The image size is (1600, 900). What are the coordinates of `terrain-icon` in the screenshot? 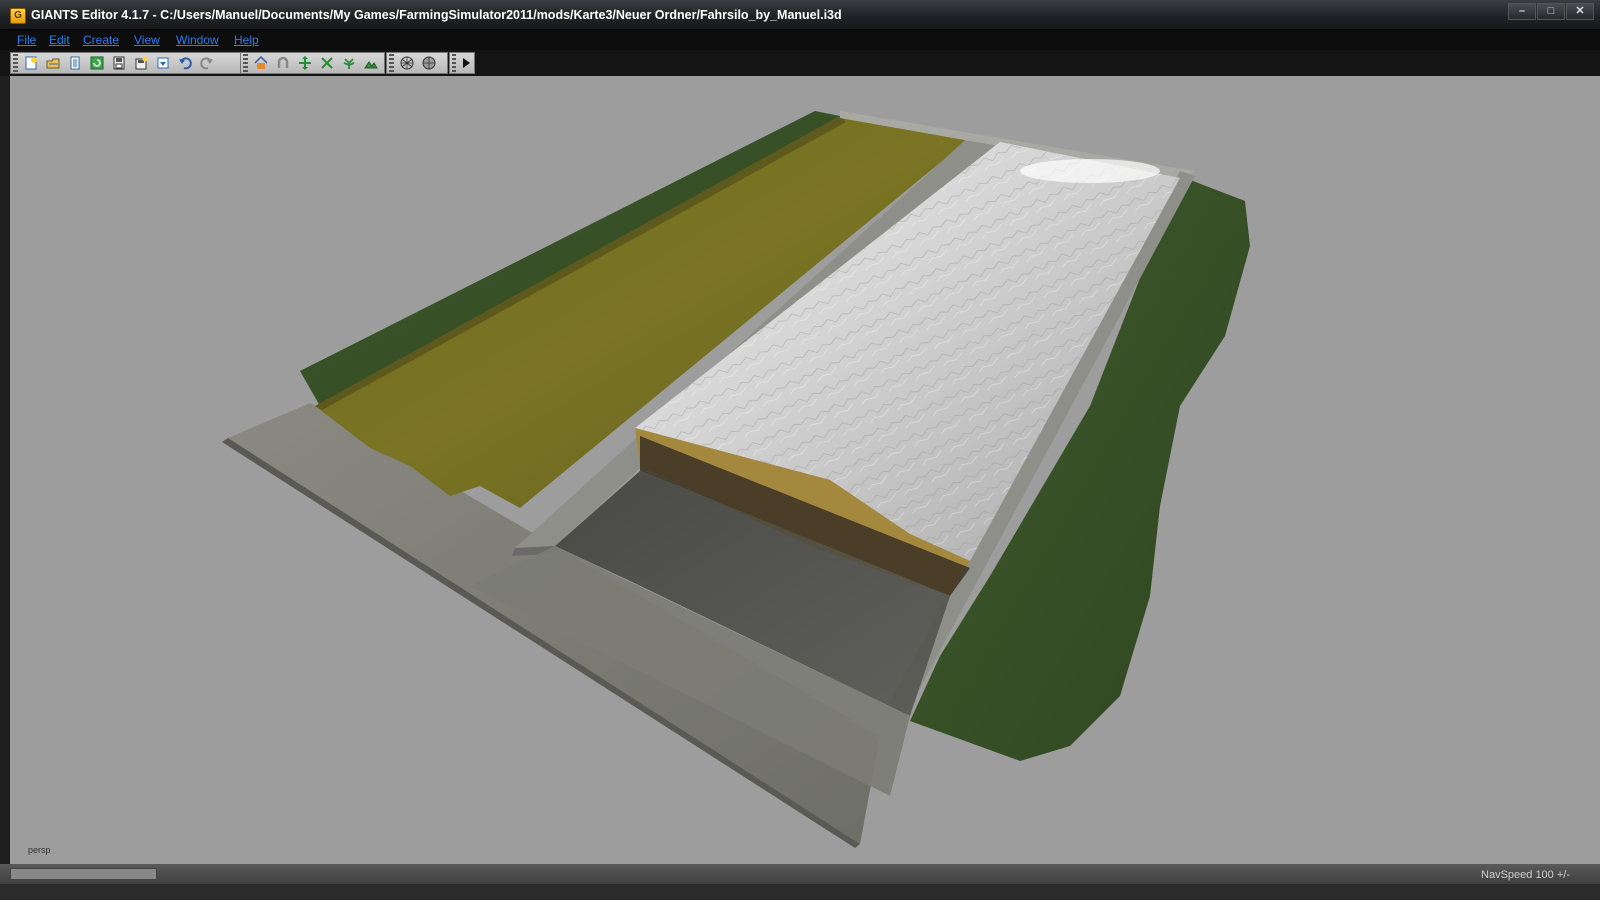 It's located at (371, 63).